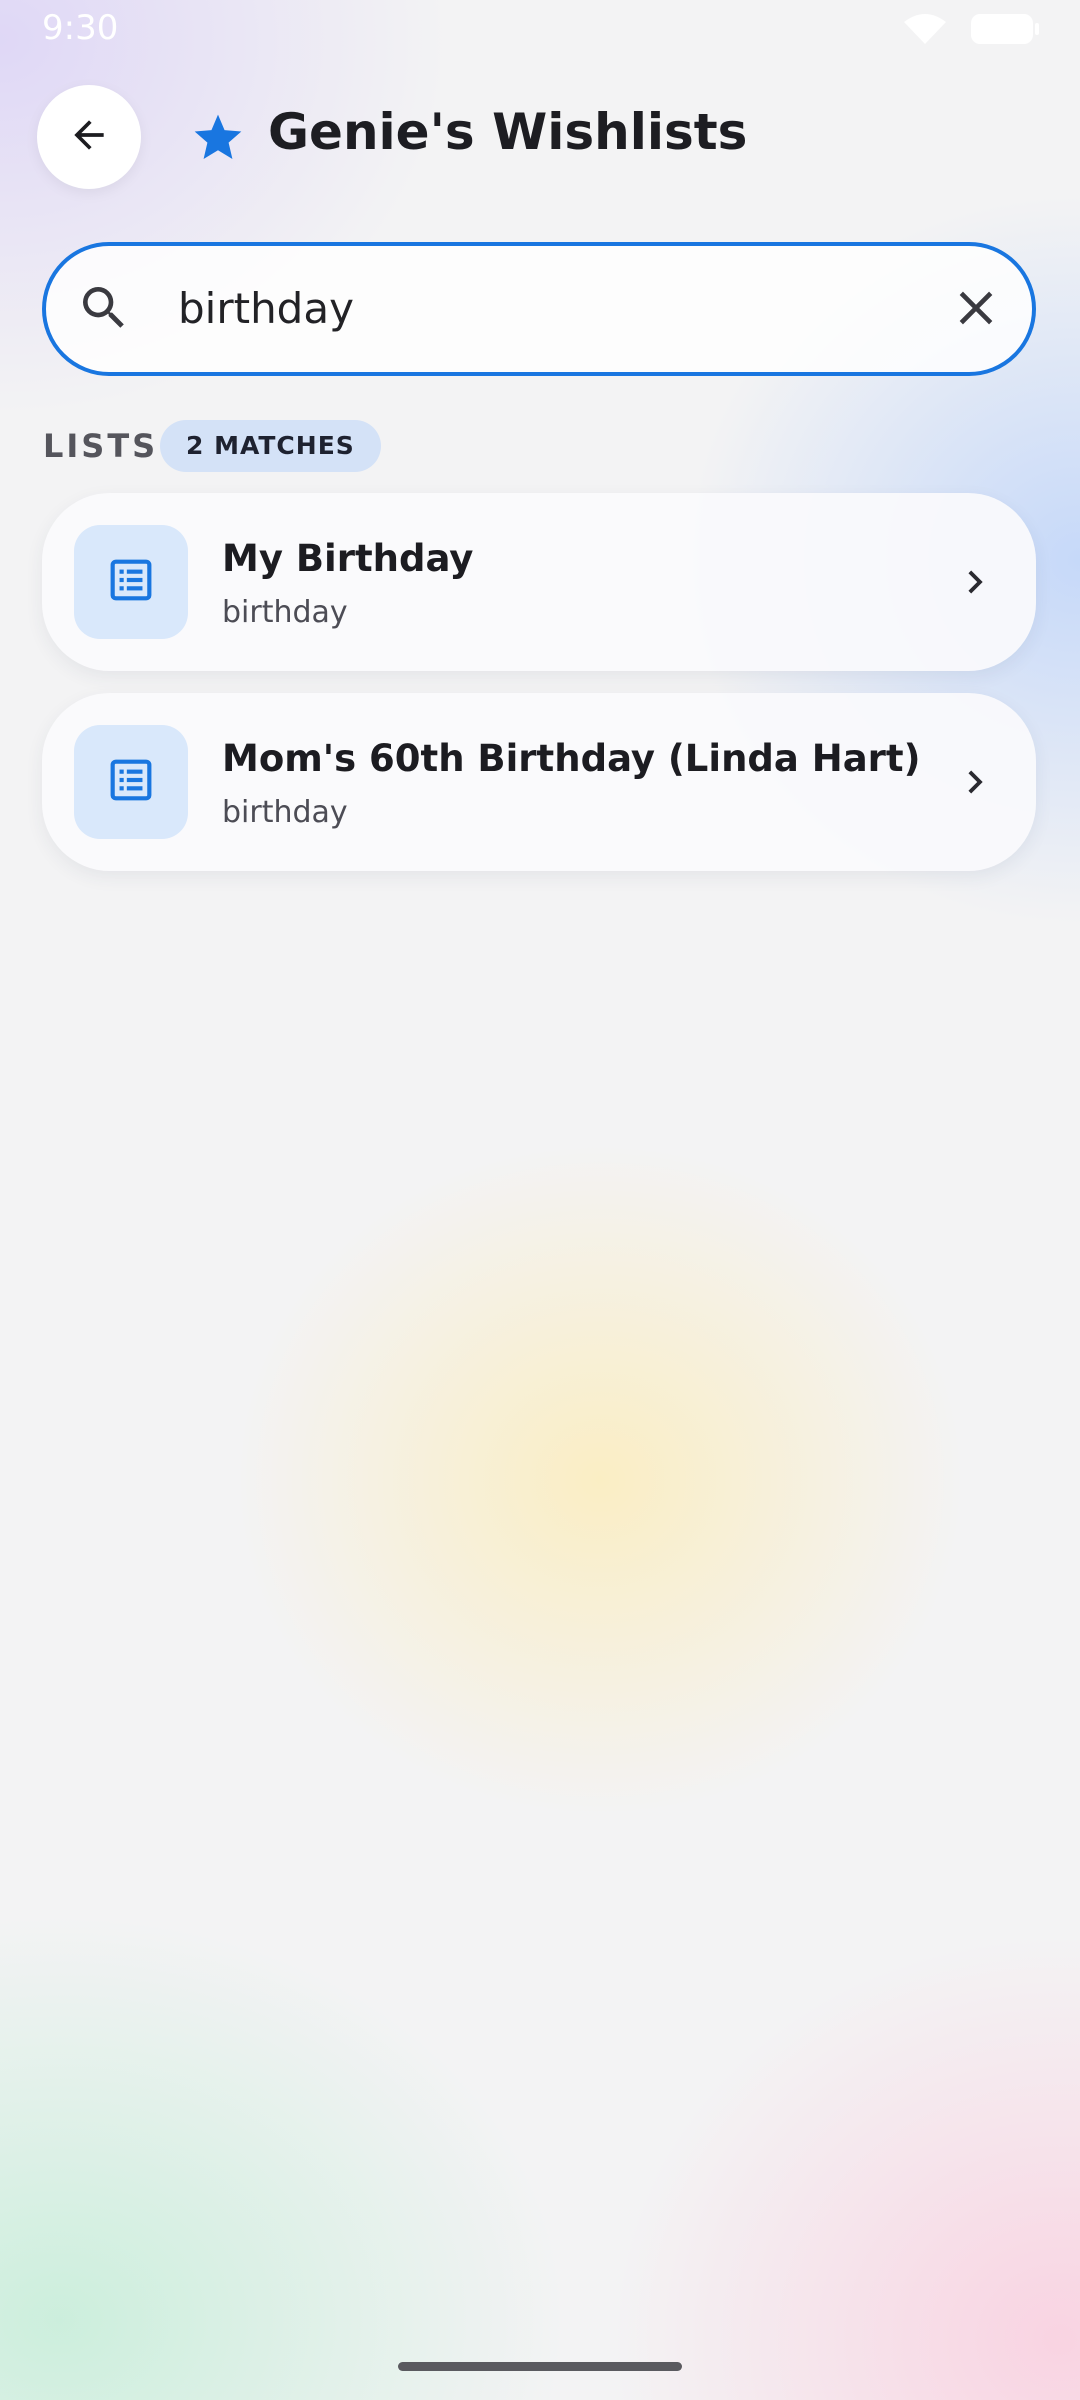  Describe the element at coordinates (540, 2366) in the screenshot. I see `home-indicator` at that location.